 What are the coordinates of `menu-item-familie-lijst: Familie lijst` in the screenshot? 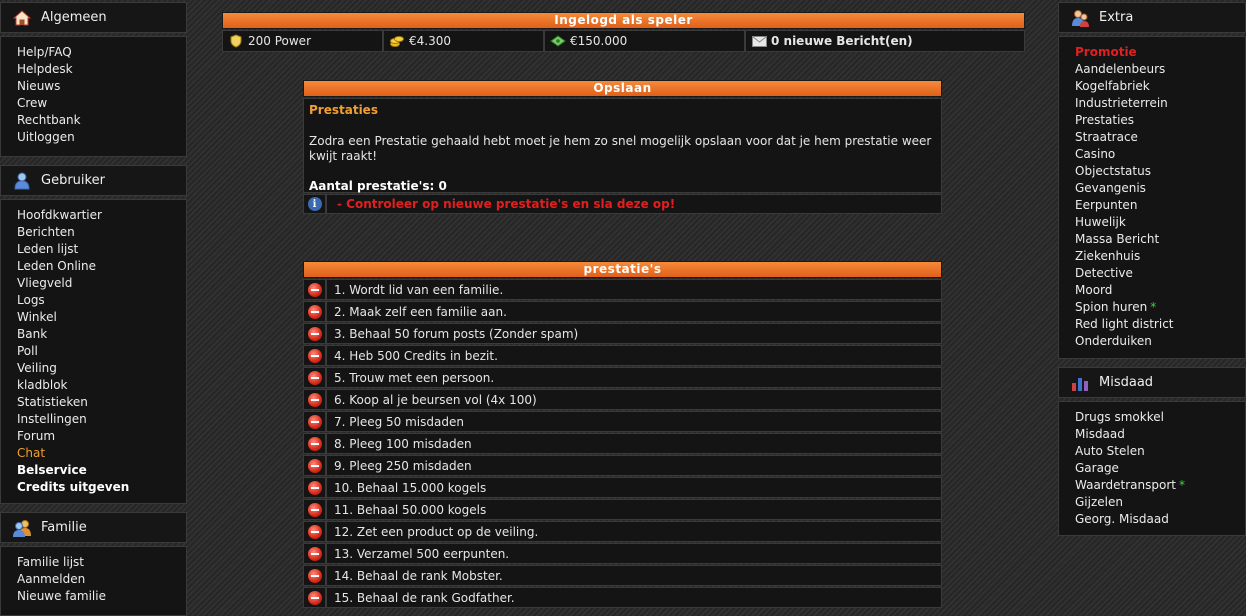 It's located at (101, 562).